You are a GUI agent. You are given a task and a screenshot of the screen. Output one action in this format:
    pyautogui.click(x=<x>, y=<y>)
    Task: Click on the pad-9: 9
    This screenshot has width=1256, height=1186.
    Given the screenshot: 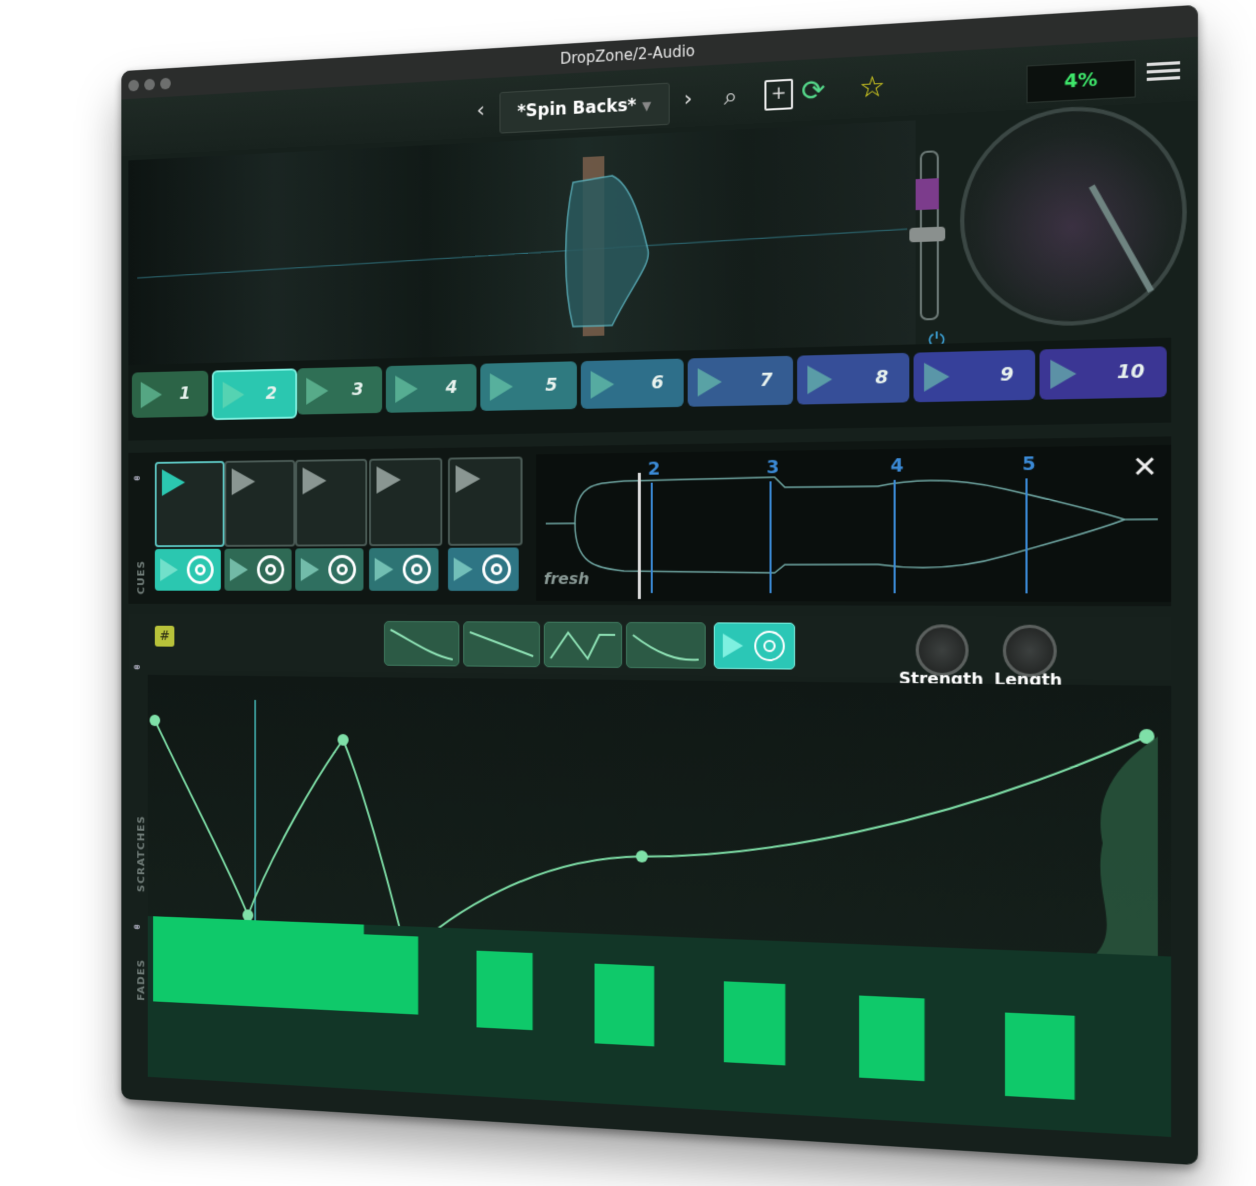 What is the action you would take?
    pyautogui.click(x=974, y=376)
    